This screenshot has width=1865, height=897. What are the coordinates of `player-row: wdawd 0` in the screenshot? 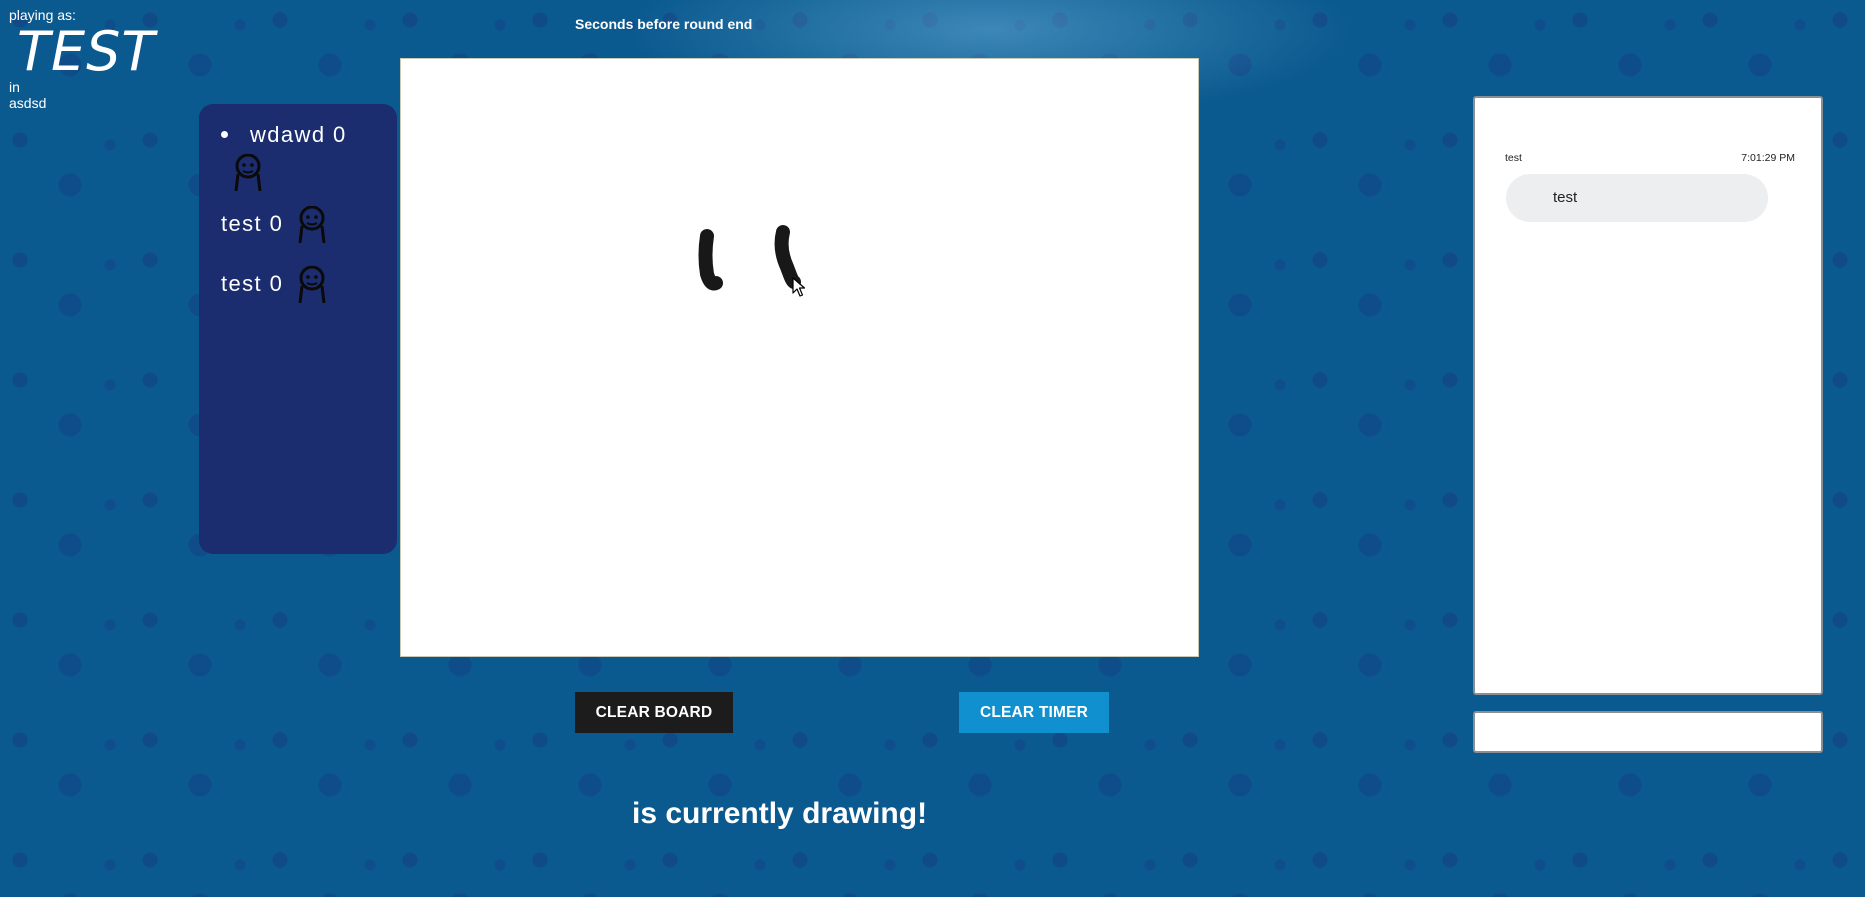 It's located at (309, 157).